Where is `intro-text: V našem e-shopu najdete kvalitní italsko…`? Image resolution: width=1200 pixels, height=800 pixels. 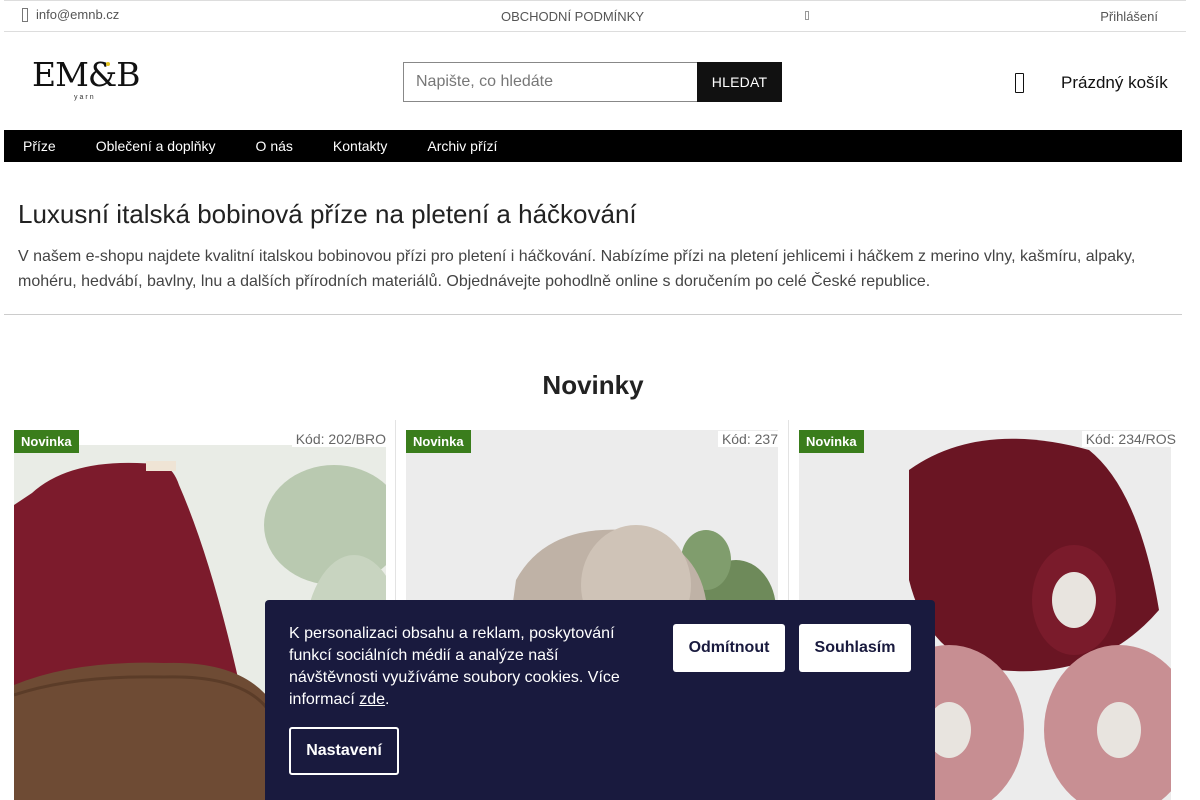 intro-text: V našem e-shopu najdete kvalitní italsko… is located at coordinates (577, 269).